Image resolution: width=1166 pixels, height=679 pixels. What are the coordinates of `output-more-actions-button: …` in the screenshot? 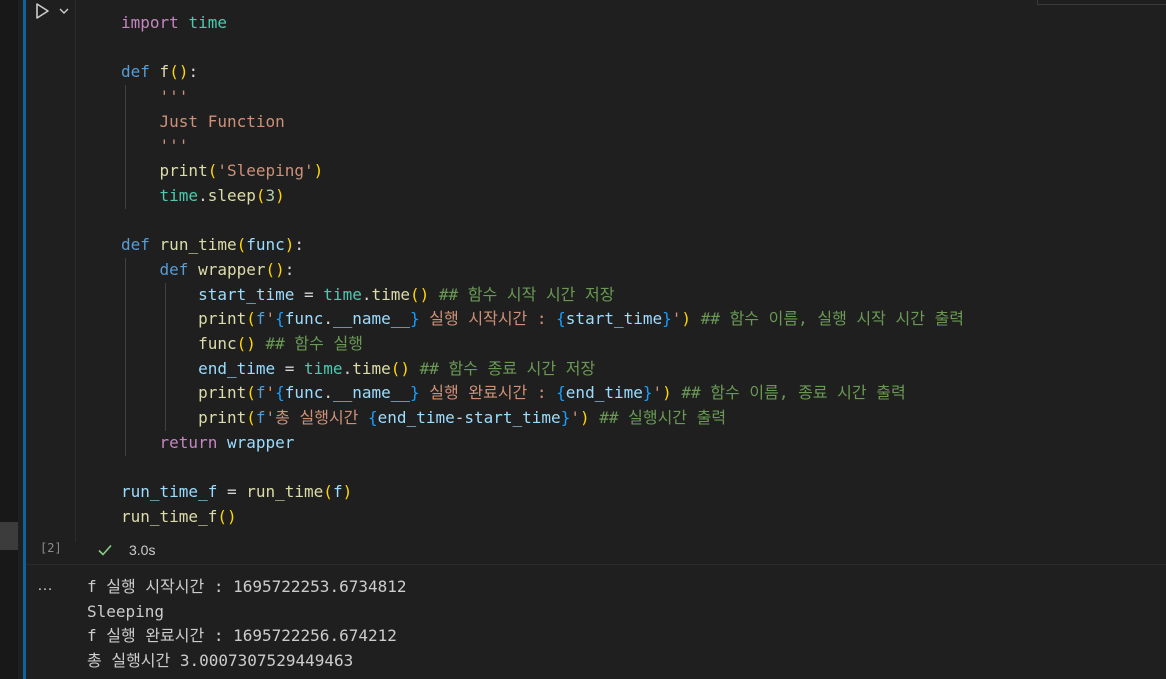 It's located at (45, 586).